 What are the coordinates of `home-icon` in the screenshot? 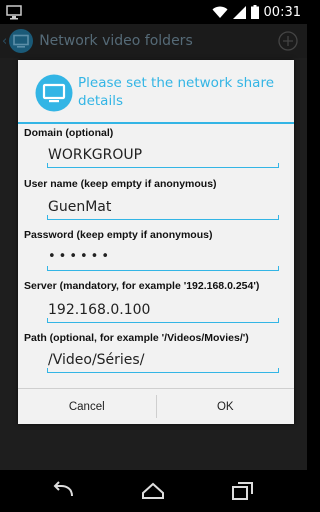 It's located at (153, 491).